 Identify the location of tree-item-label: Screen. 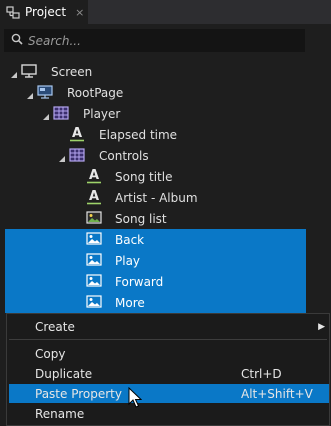
(72, 71).